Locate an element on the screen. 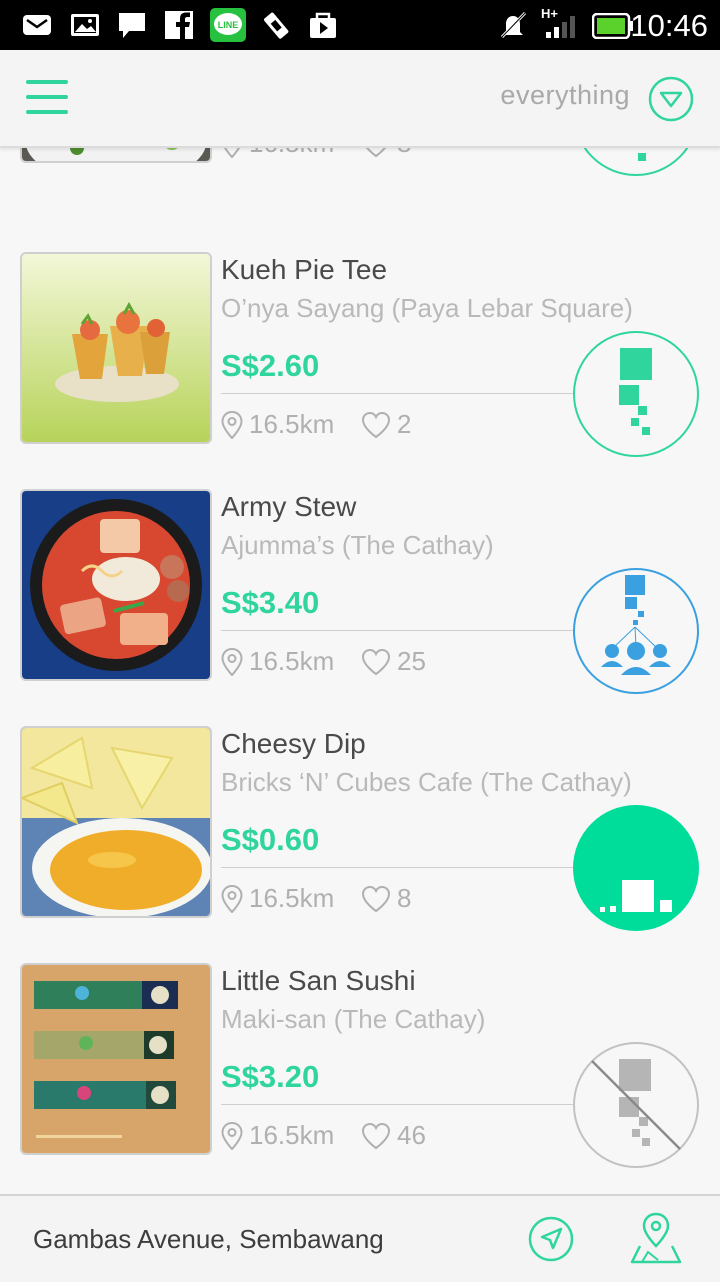 The width and height of the screenshot is (720, 1282). list-item: 16.5km 3 is located at coordinates (360, 178).